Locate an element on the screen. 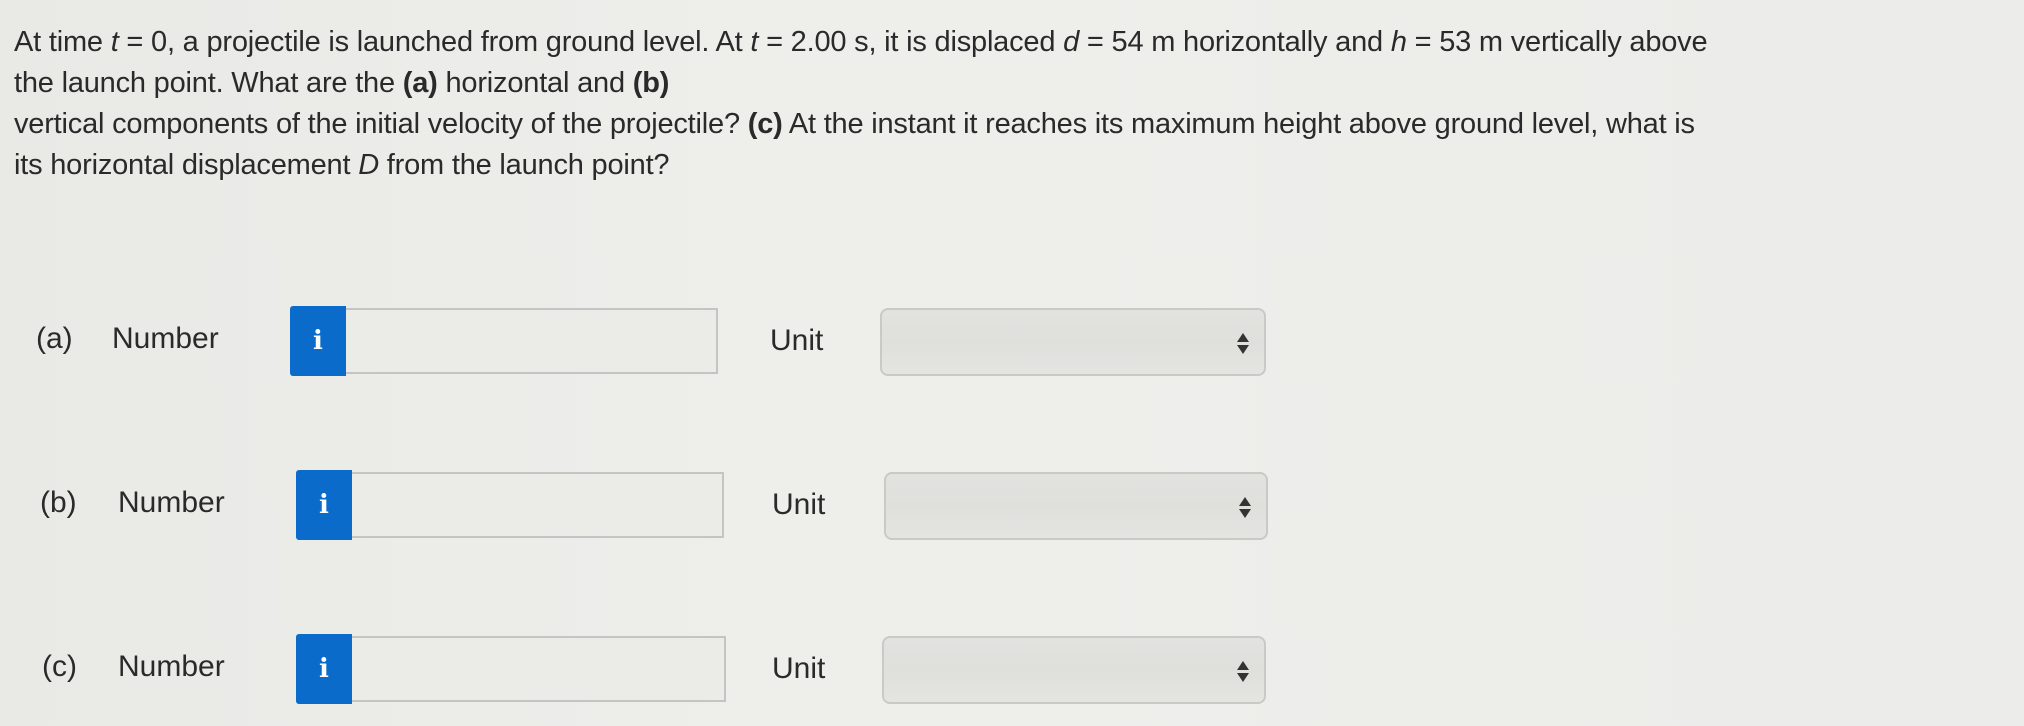 Image resolution: width=2024 pixels, height=726 pixels. answer-row-b: (b) Number i Unit is located at coordinates (1012, 506).